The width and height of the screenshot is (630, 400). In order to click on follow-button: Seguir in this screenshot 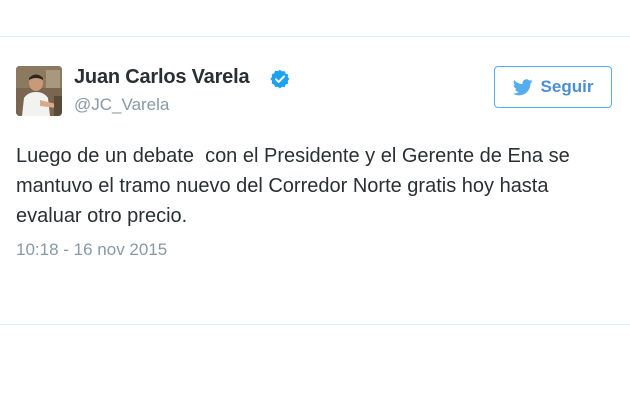, I will do `click(553, 87)`.